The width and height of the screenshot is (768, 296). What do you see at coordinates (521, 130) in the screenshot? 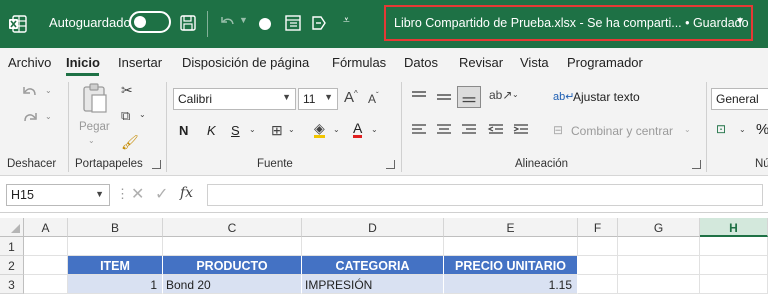
I see `increase-indent-icon` at bounding box center [521, 130].